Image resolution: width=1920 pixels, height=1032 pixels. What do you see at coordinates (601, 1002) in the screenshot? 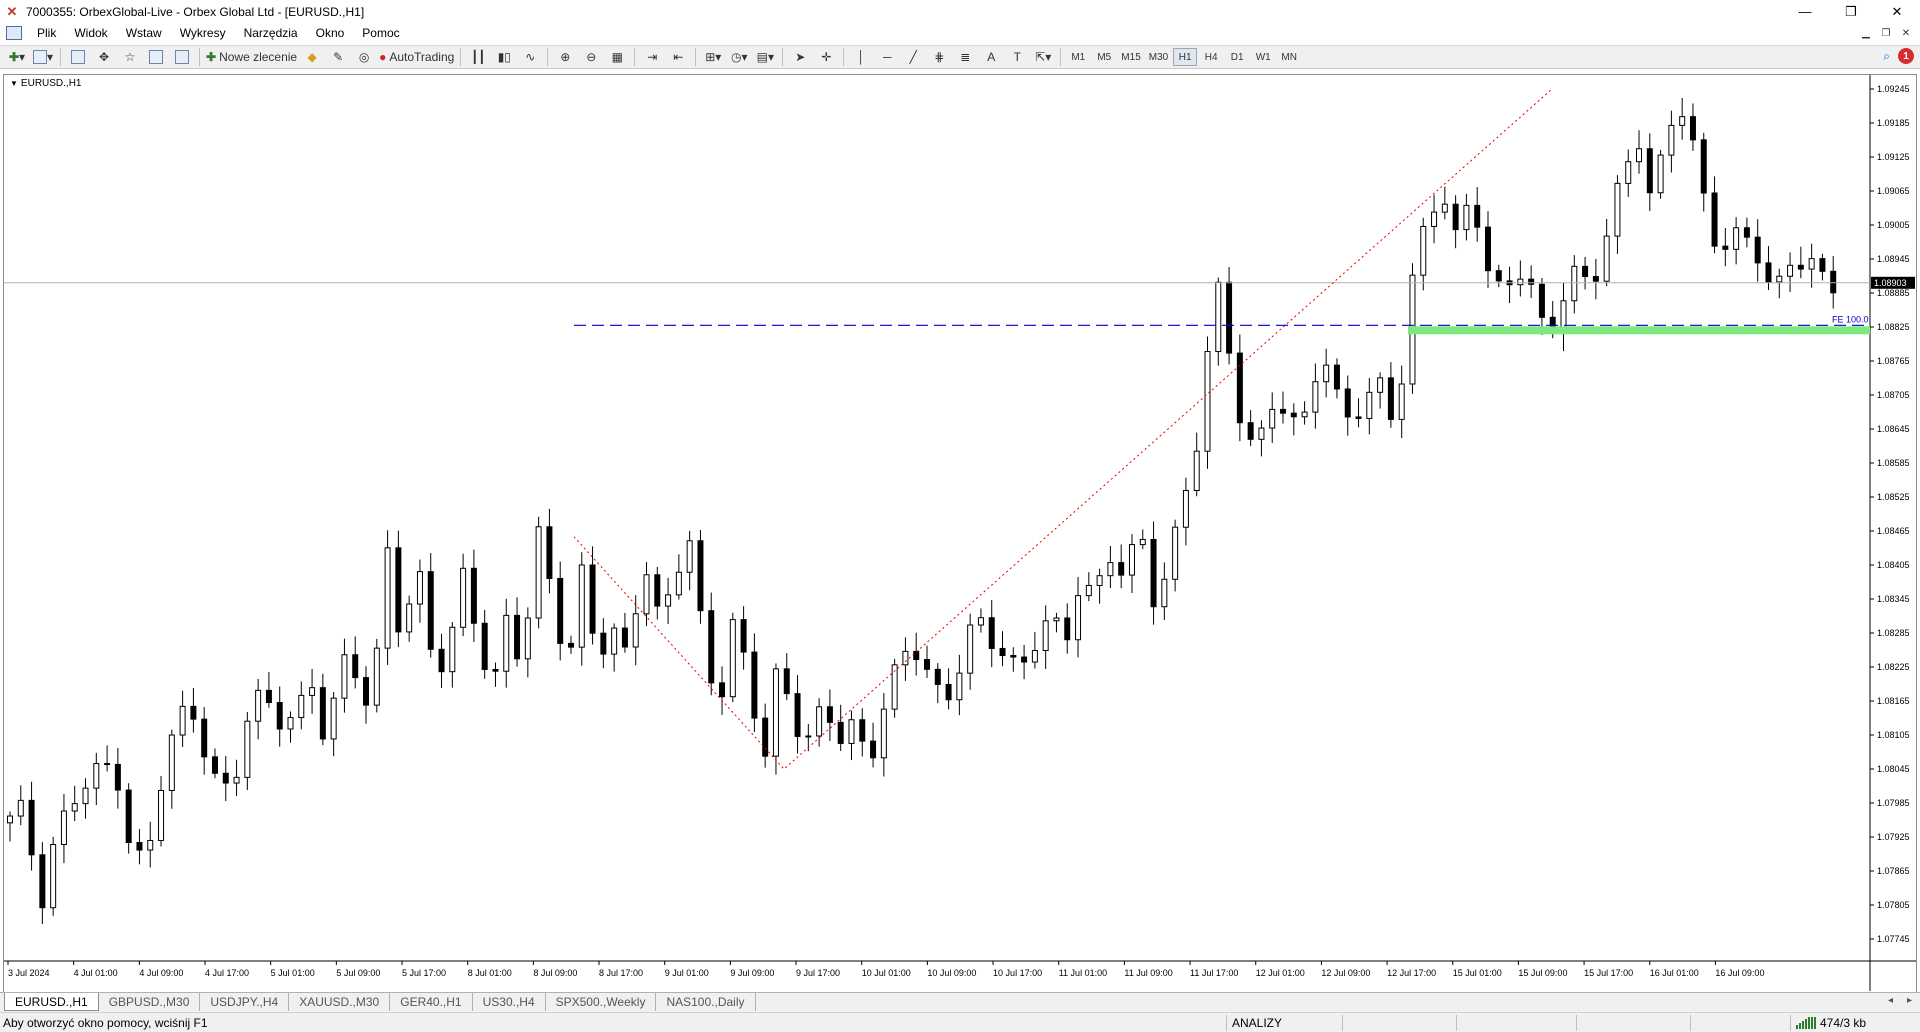
I see `tab-spx500-weekly: SPX500.,Weekly` at bounding box center [601, 1002].